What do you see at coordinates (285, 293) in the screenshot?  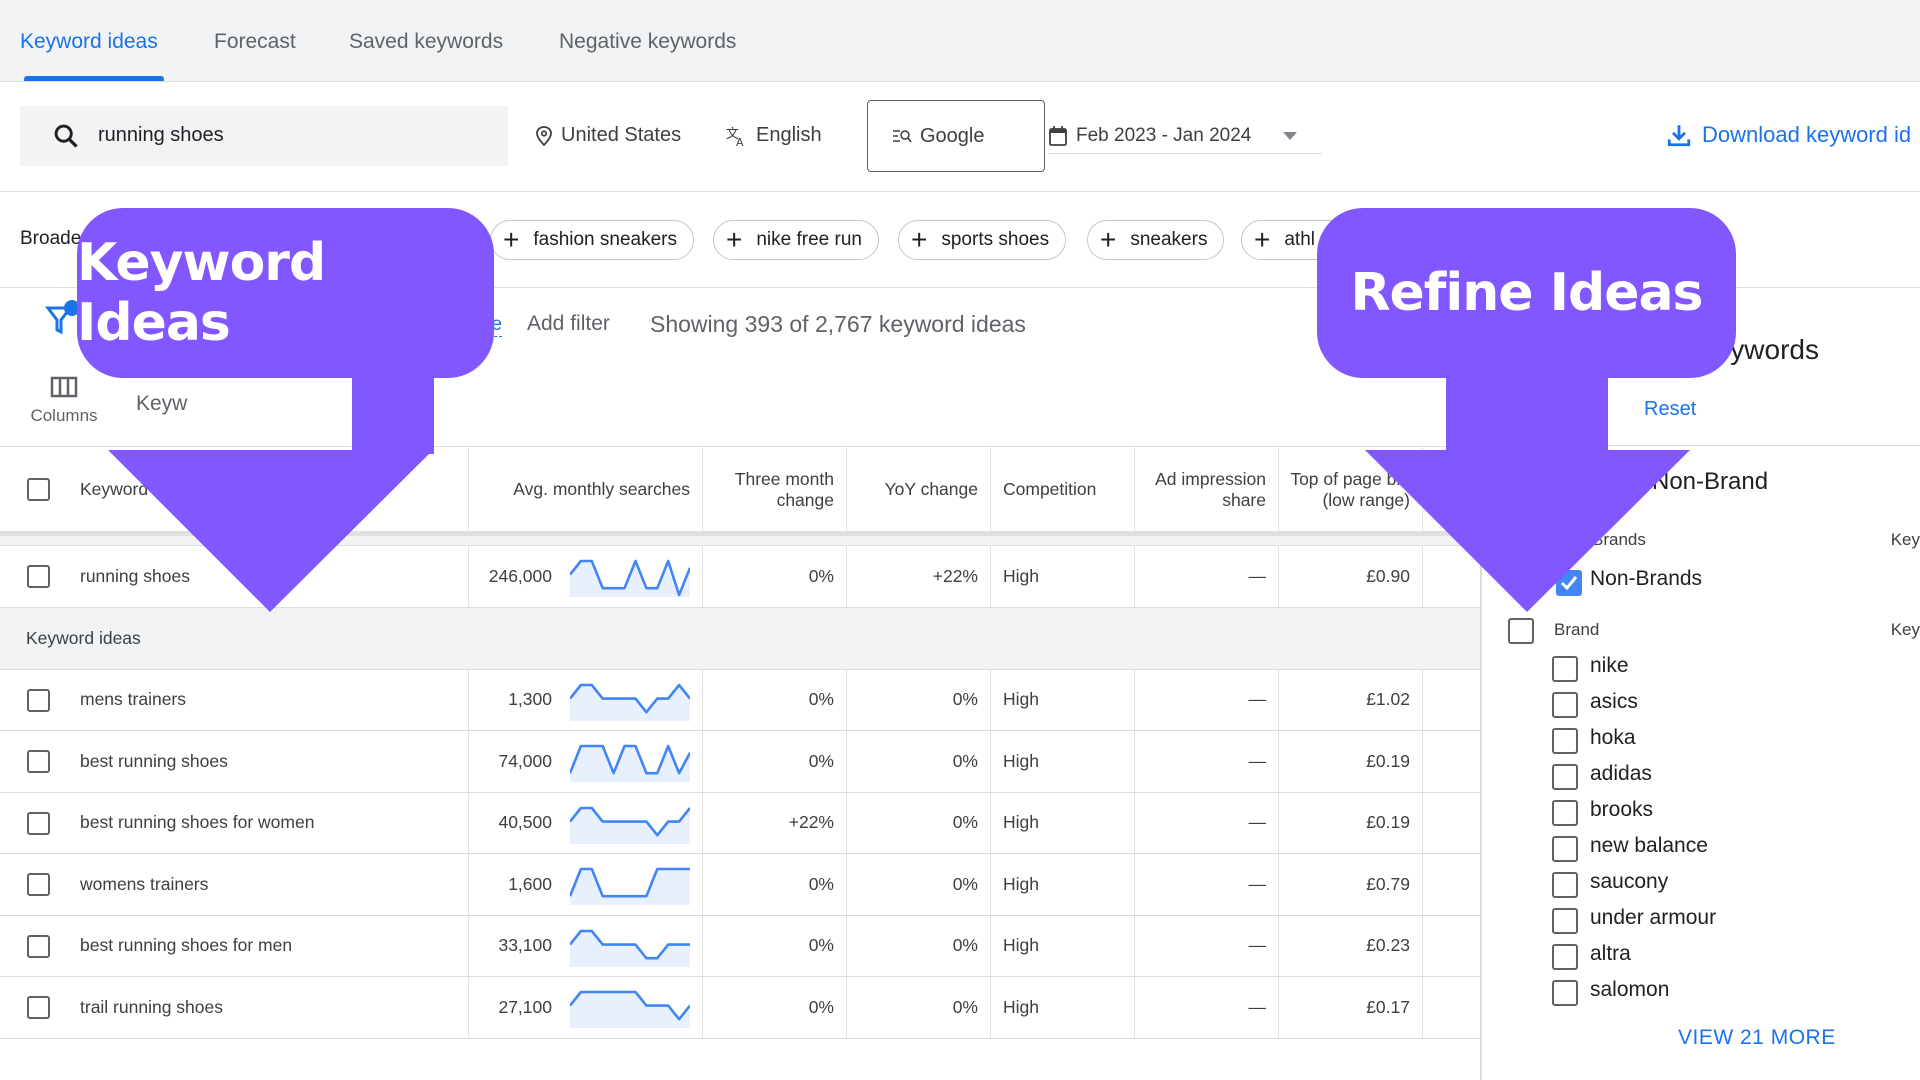 I see `keyword-ideas-callout: Keyword Ideas` at bounding box center [285, 293].